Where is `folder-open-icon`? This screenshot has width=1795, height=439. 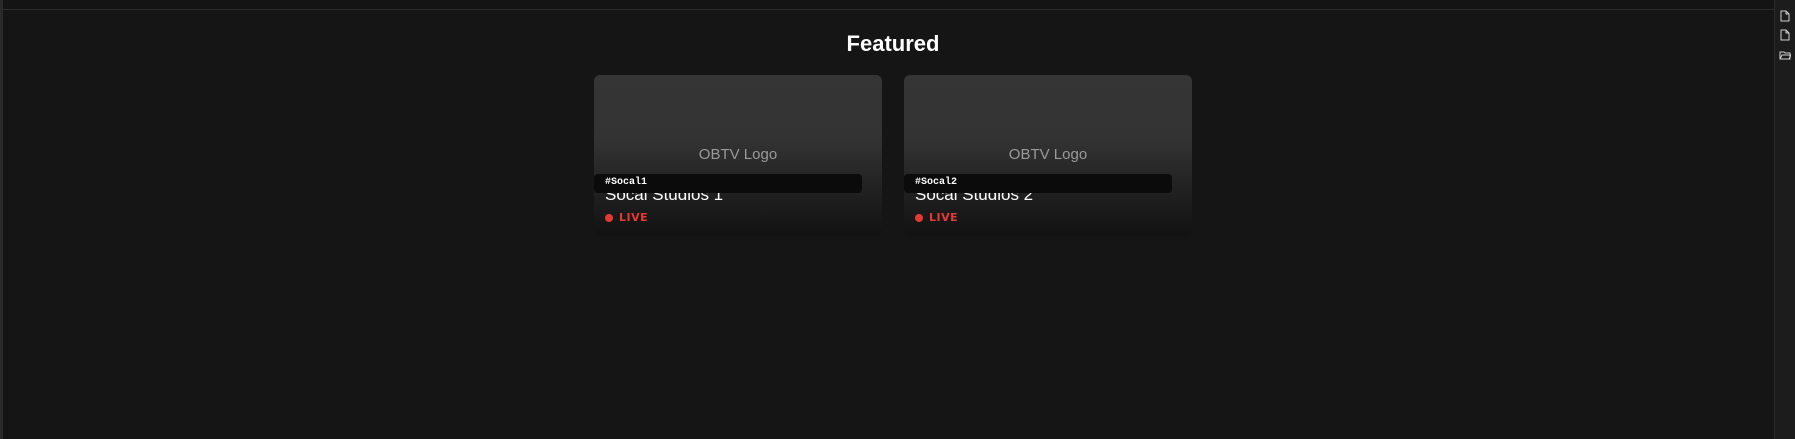 folder-open-icon is located at coordinates (1785, 55).